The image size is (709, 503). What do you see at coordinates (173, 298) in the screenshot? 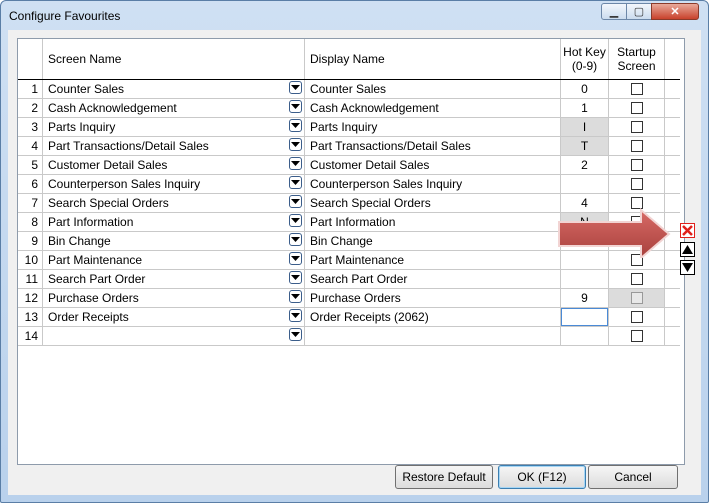
I see `screen-name-cell: Purchase Orders` at bounding box center [173, 298].